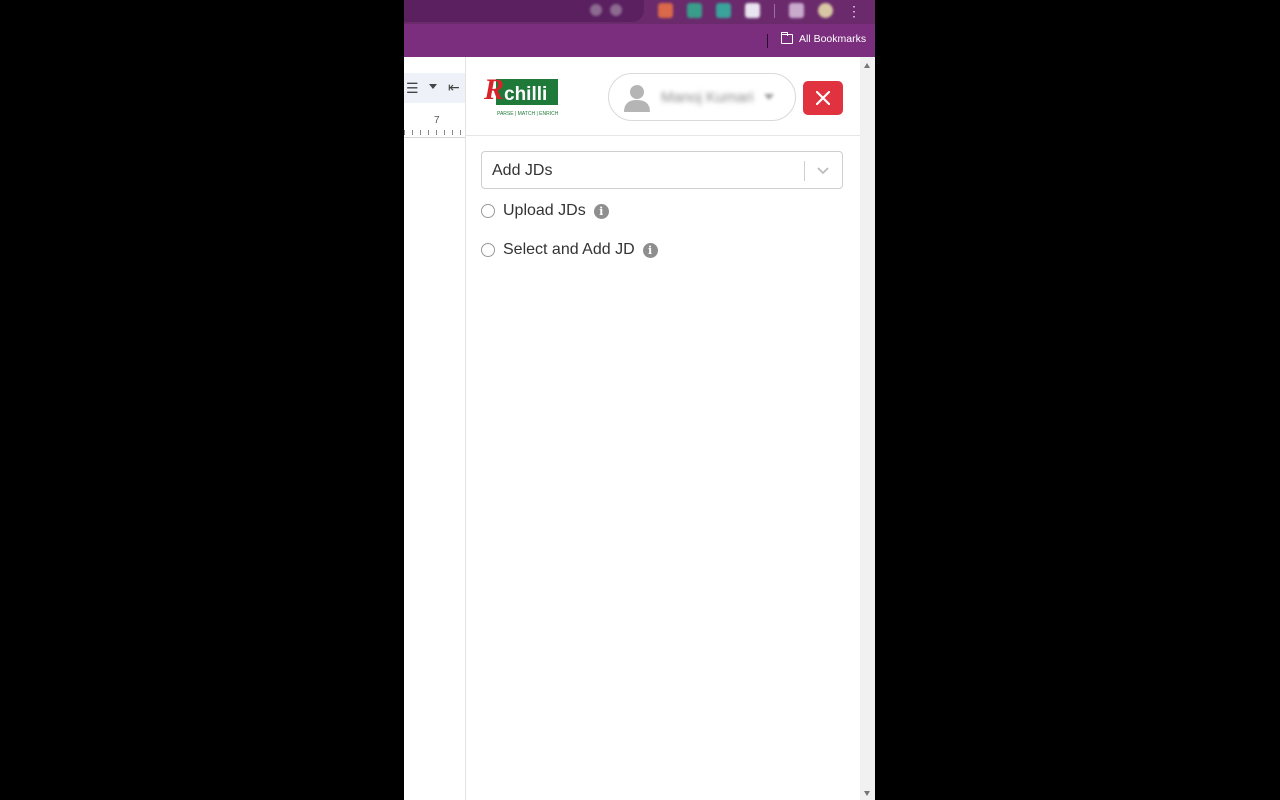  I want to click on close-icon, so click(823, 98).